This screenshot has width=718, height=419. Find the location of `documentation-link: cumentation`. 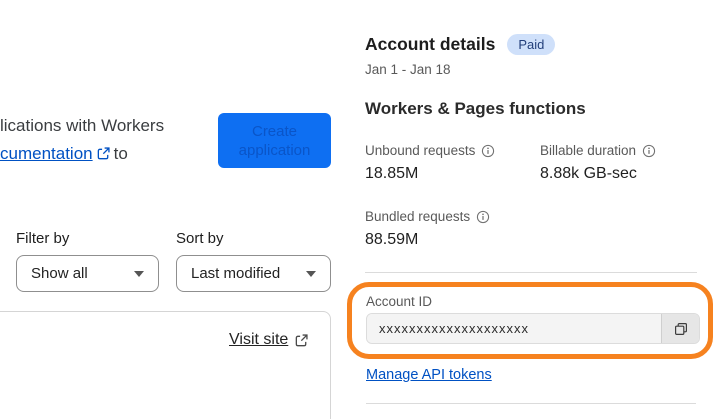

documentation-link: cumentation is located at coordinates (46, 153).